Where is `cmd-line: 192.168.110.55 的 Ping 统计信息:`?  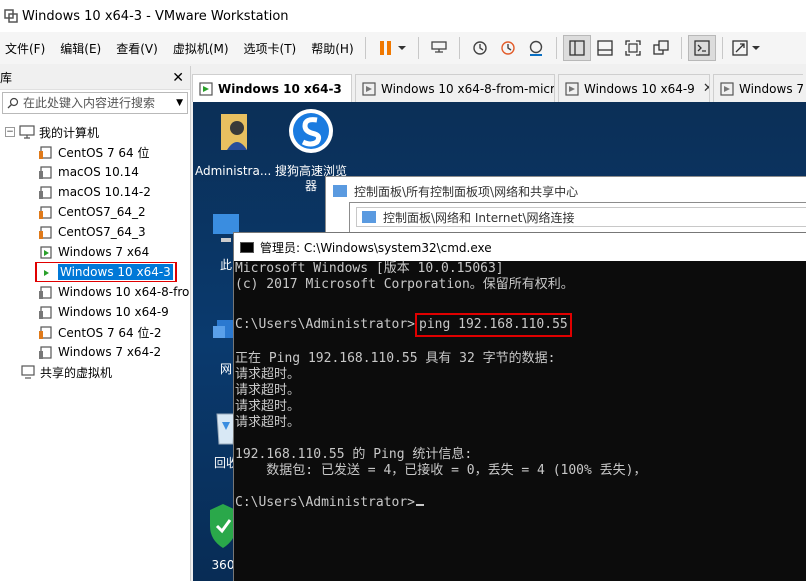
cmd-line: 192.168.110.55 的 Ping 统计信息: is located at coordinates (354, 454).